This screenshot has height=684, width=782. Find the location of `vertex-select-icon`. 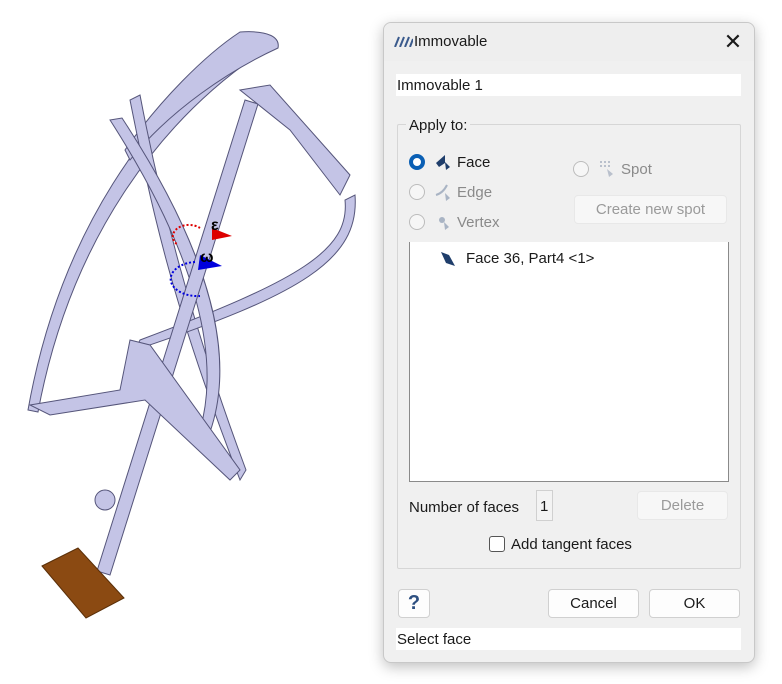

vertex-select-icon is located at coordinates (444, 223).